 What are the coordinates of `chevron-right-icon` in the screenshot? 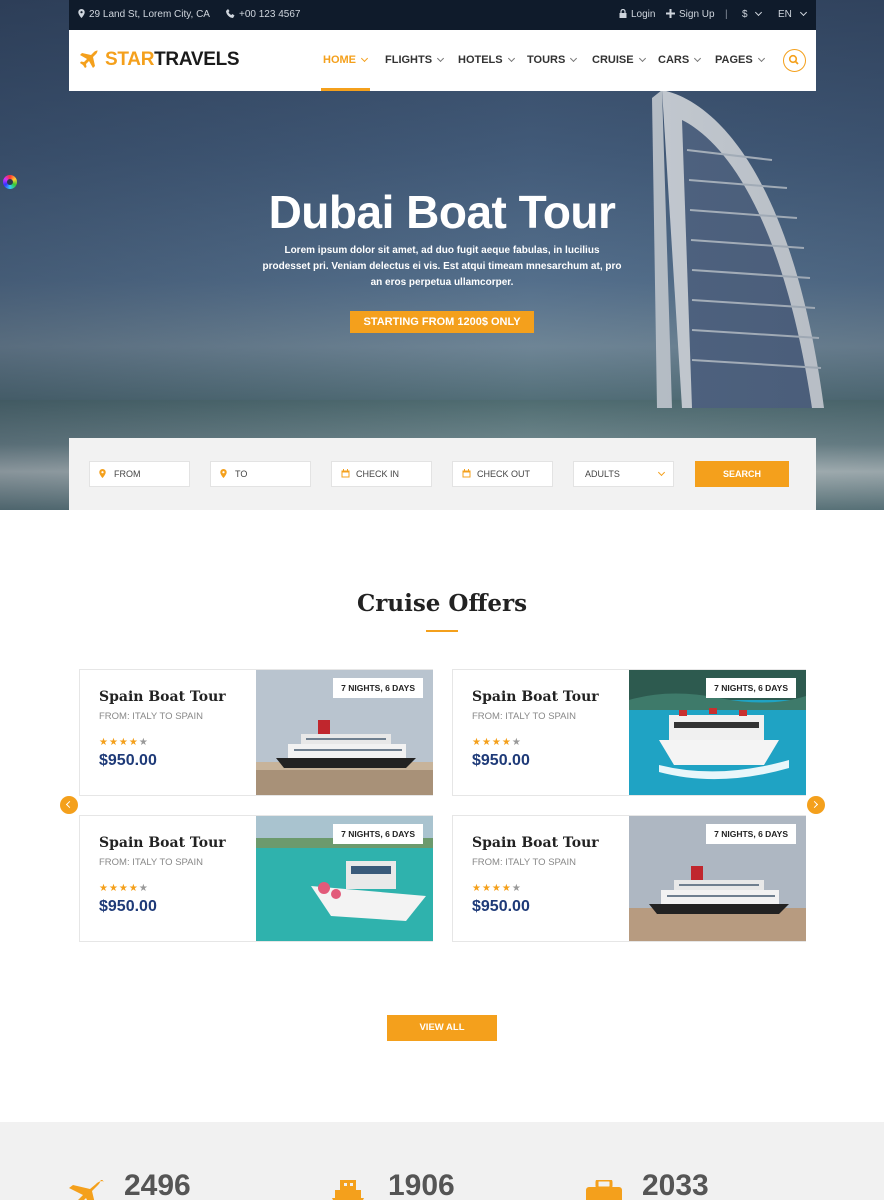 It's located at (814, 804).